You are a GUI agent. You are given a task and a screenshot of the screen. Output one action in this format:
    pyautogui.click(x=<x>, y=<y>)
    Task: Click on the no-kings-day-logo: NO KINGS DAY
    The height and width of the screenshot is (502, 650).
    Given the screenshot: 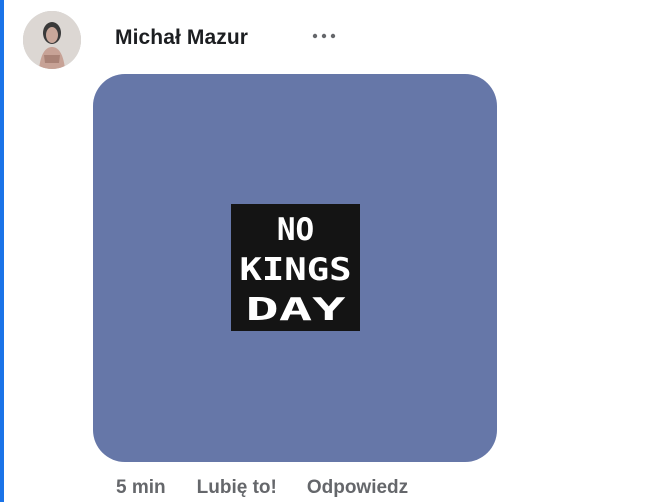 What is the action you would take?
    pyautogui.click(x=295, y=267)
    